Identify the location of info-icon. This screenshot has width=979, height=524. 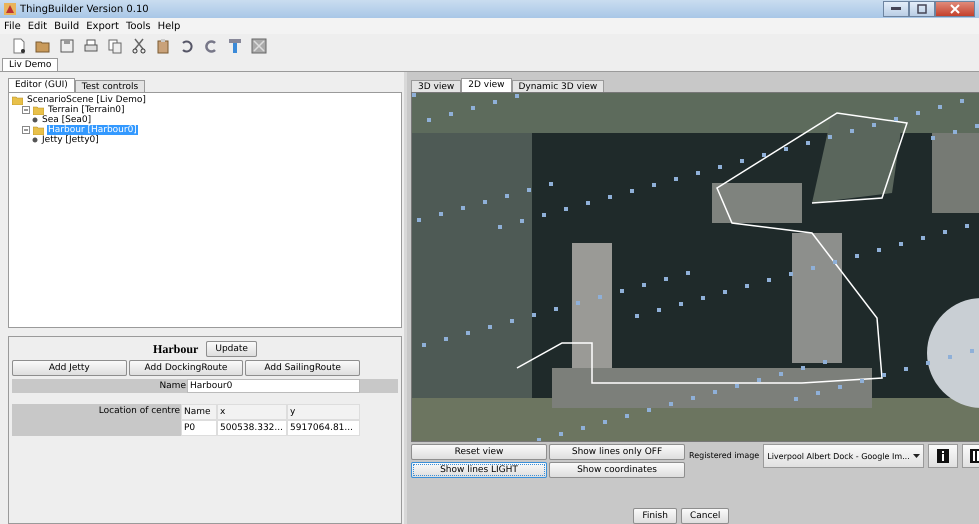
(942, 456).